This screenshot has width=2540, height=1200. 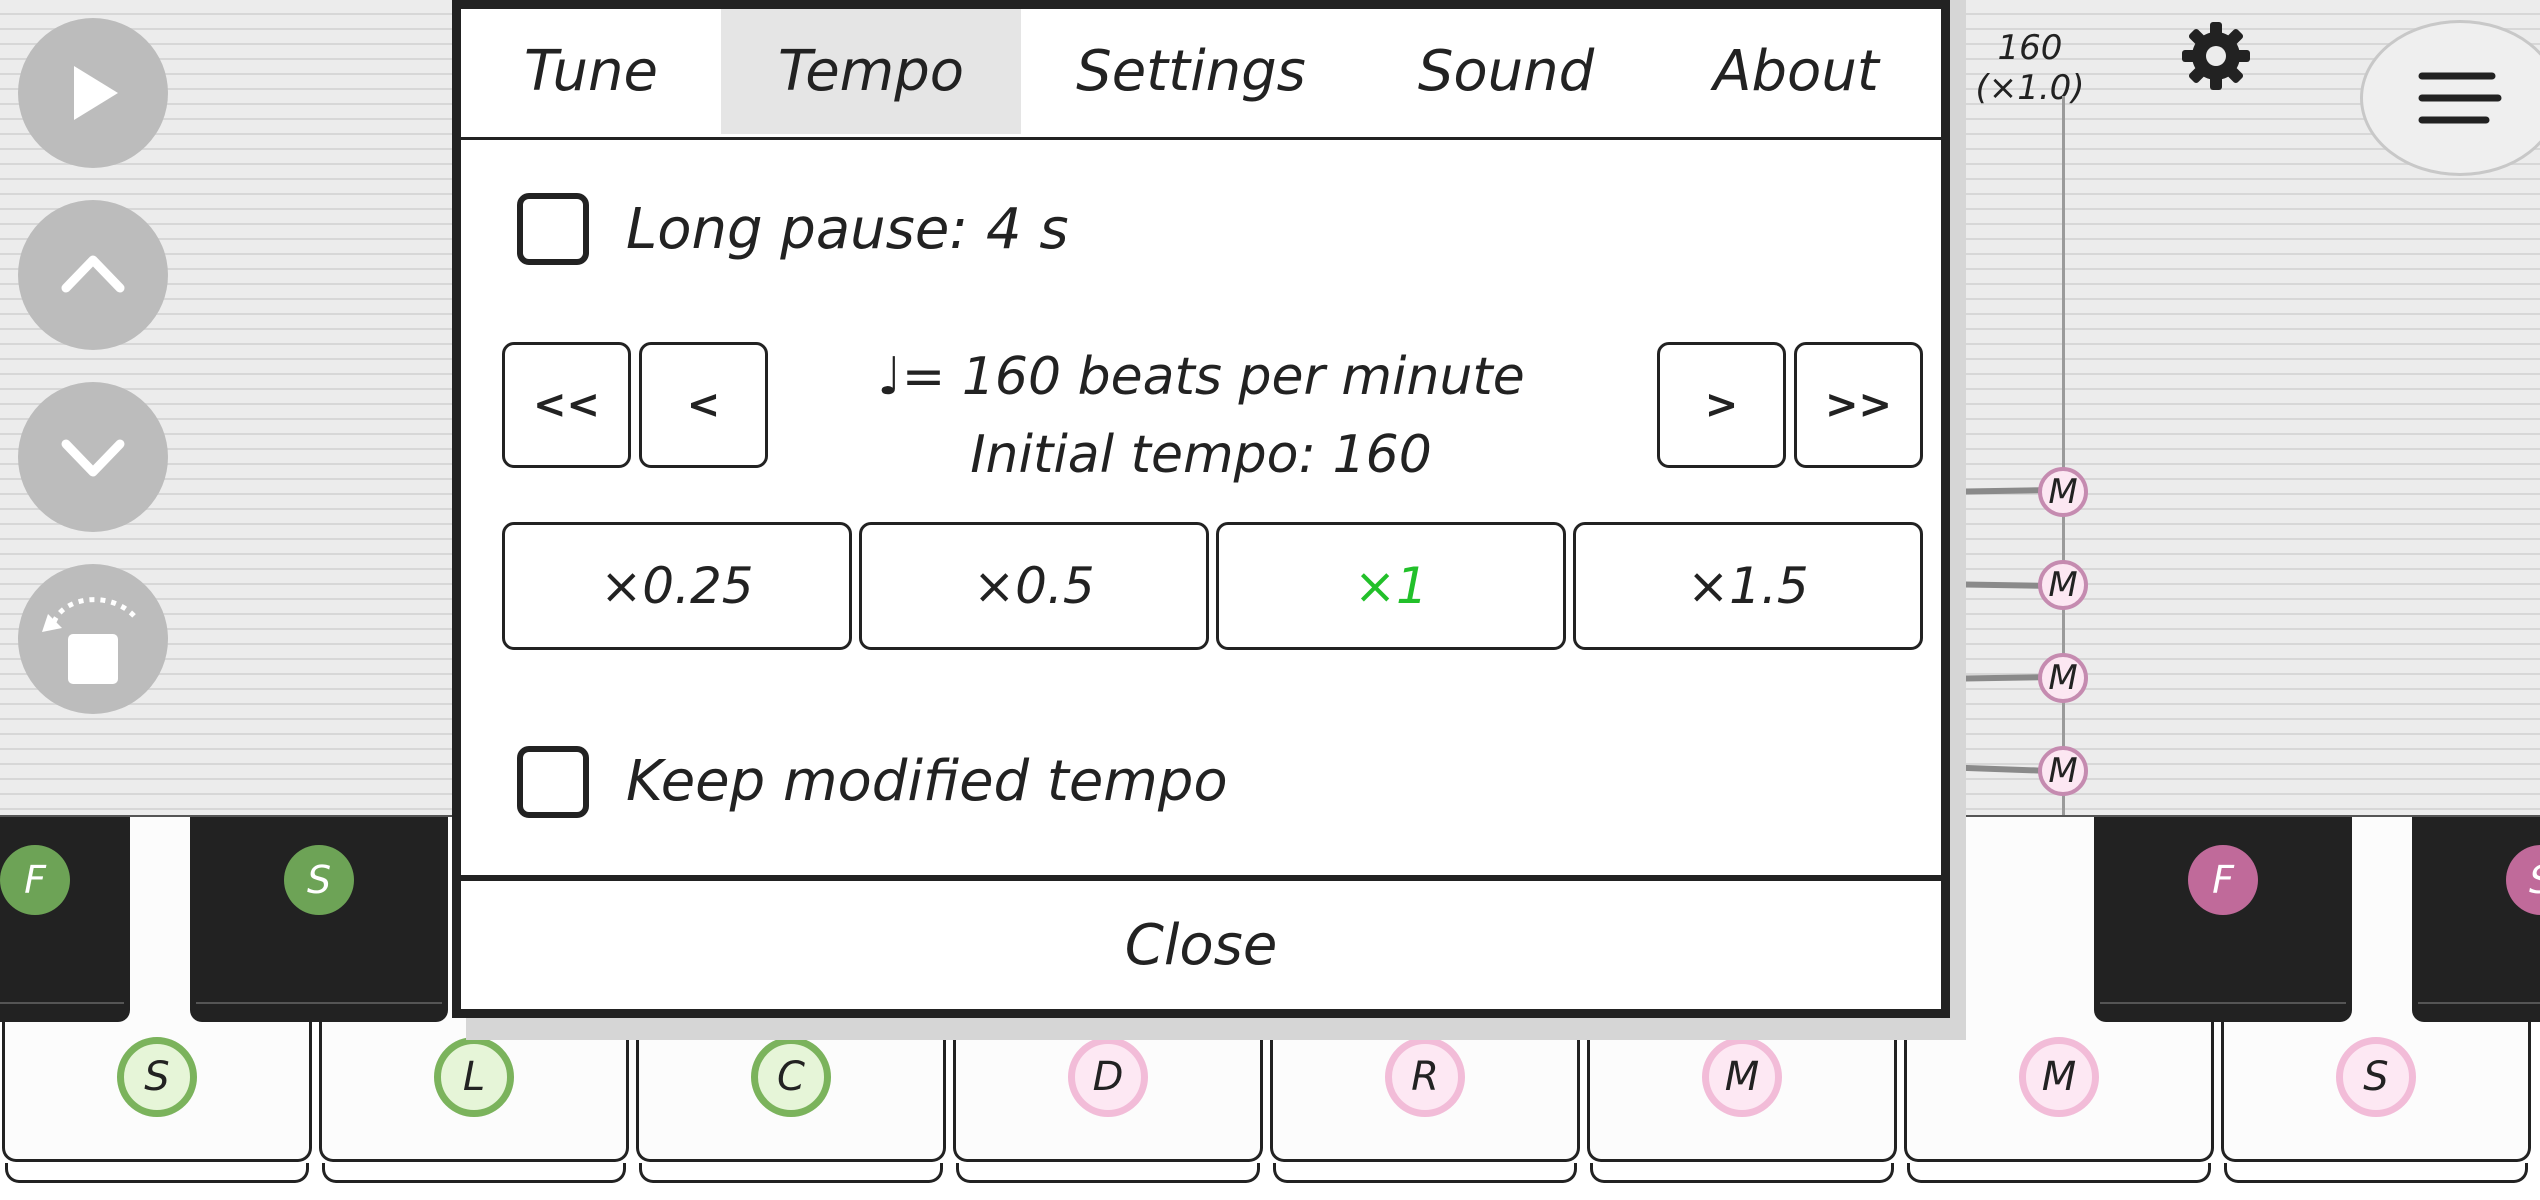 What do you see at coordinates (703, 405) in the screenshot?
I see `tempo-decrease-button: <` at bounding box center [703, 405].